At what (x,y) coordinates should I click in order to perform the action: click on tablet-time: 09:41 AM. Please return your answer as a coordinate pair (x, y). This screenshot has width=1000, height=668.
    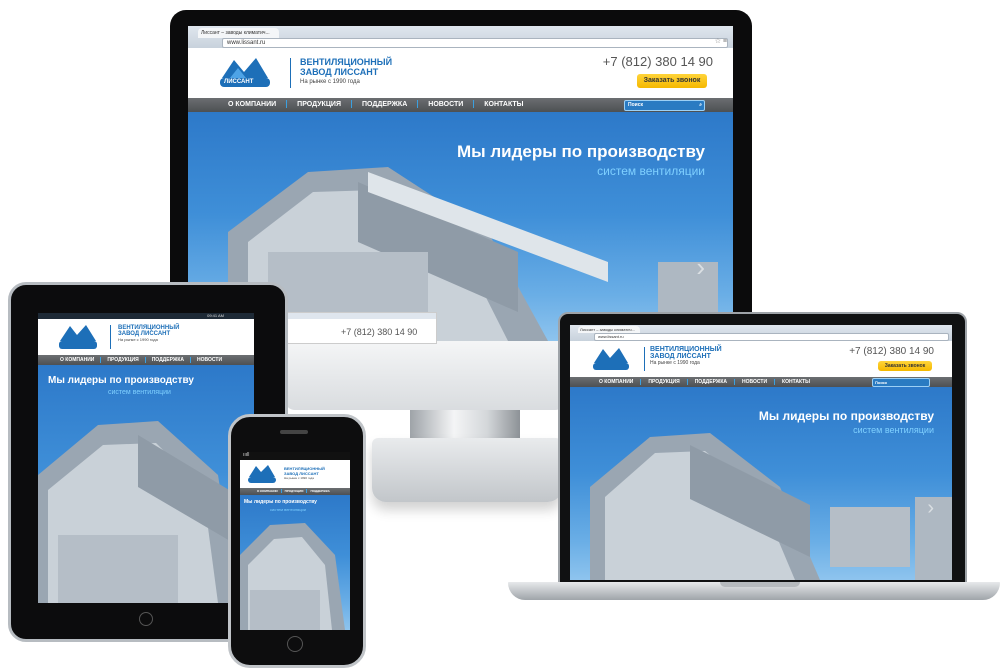
    Looking at the image, I should click on (215, 315).